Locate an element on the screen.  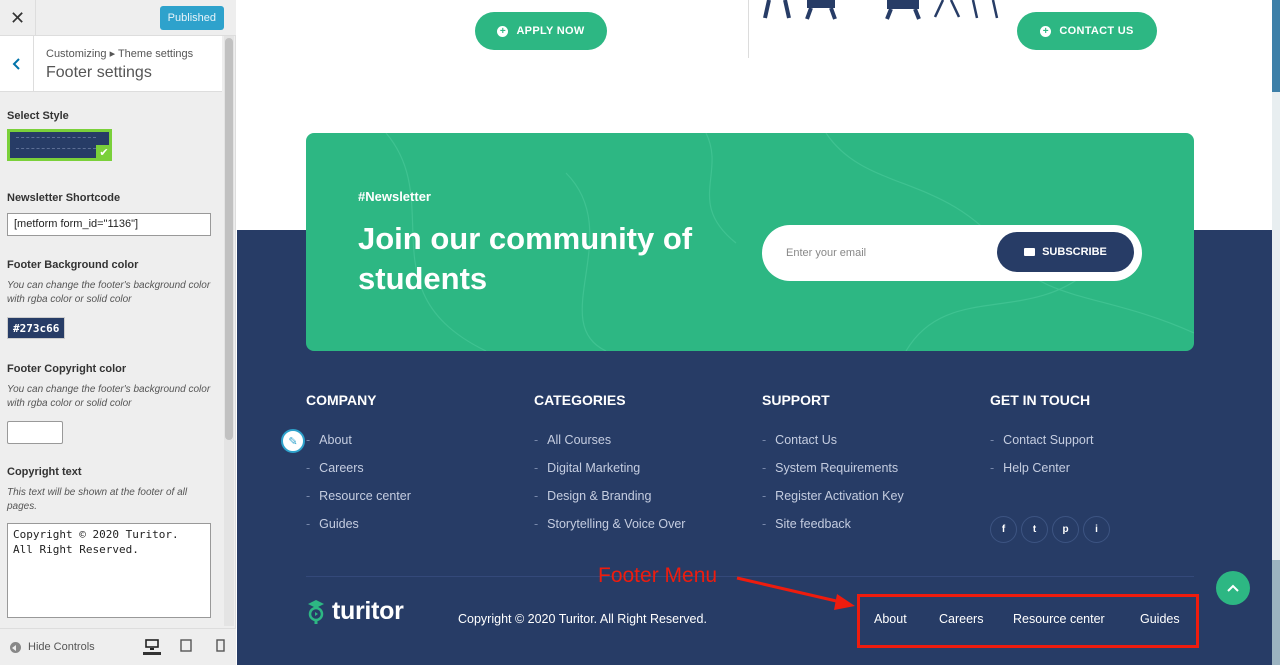
footer-bg-color-label: Footer Background color is located at coordinates (73, 265).